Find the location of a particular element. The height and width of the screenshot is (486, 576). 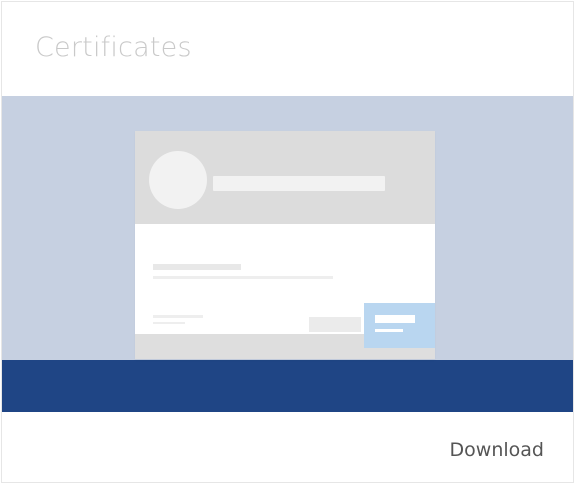

download-link: Download is located at coordinates (497, 450).